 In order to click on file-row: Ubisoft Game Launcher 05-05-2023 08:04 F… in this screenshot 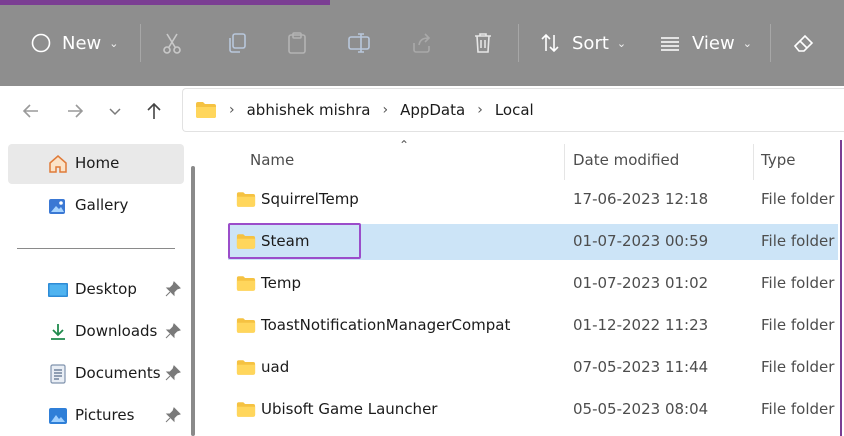, I will do `click(533, 410)`.